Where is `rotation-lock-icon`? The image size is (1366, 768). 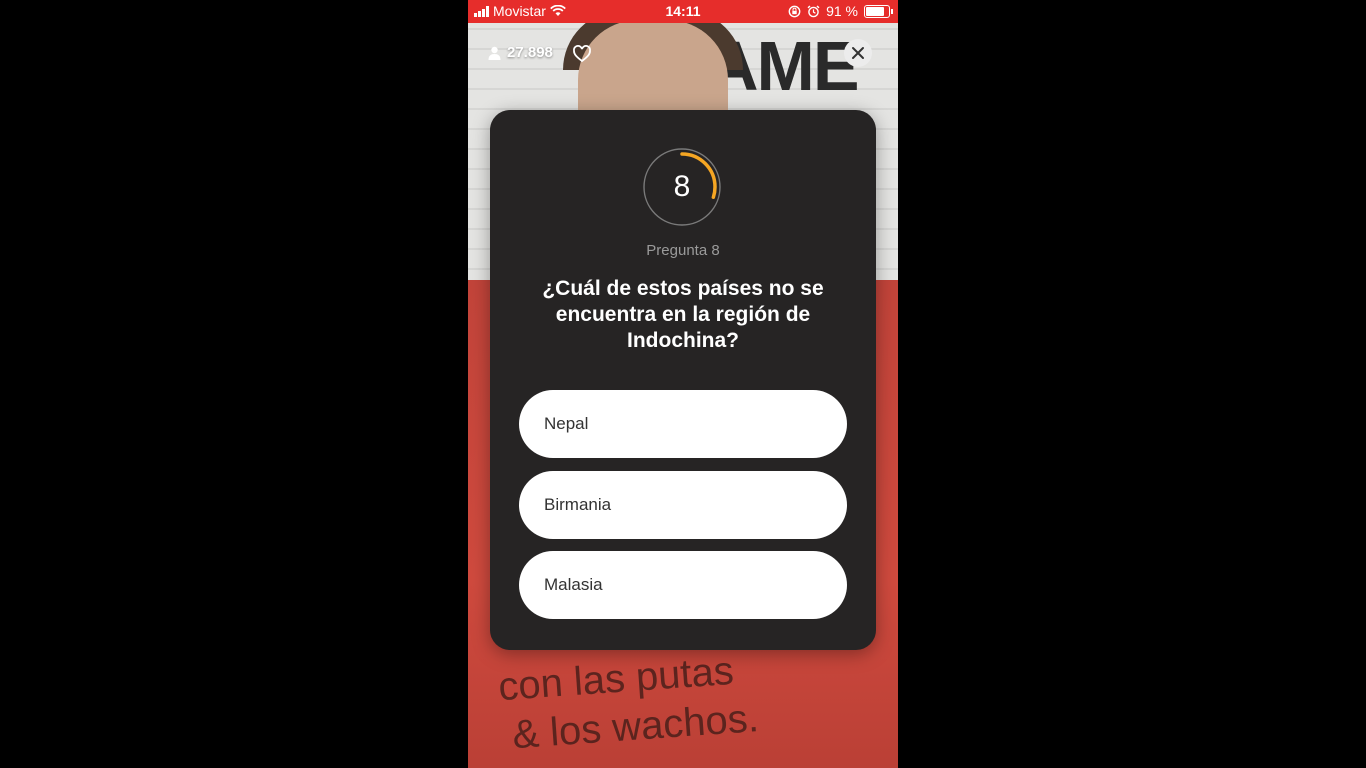
rotation-lock-icon is located at coordinates (794, 11).